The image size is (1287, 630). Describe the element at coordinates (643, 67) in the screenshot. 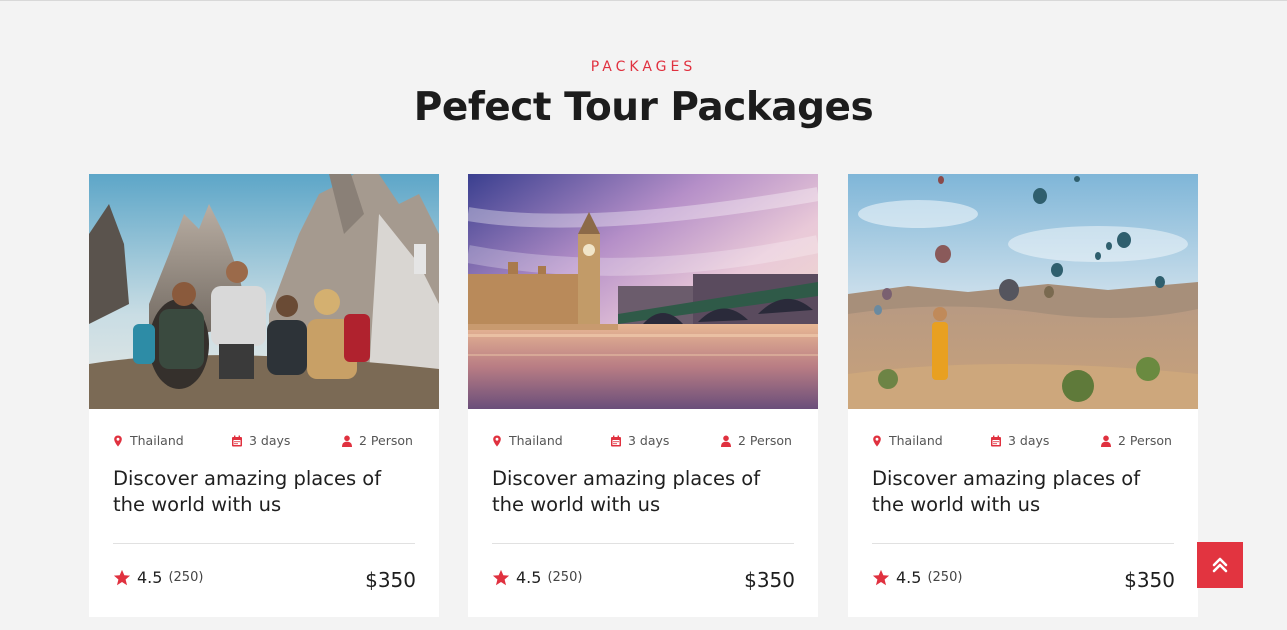

I see `section-eyebrow: PACKAGES` at that location.